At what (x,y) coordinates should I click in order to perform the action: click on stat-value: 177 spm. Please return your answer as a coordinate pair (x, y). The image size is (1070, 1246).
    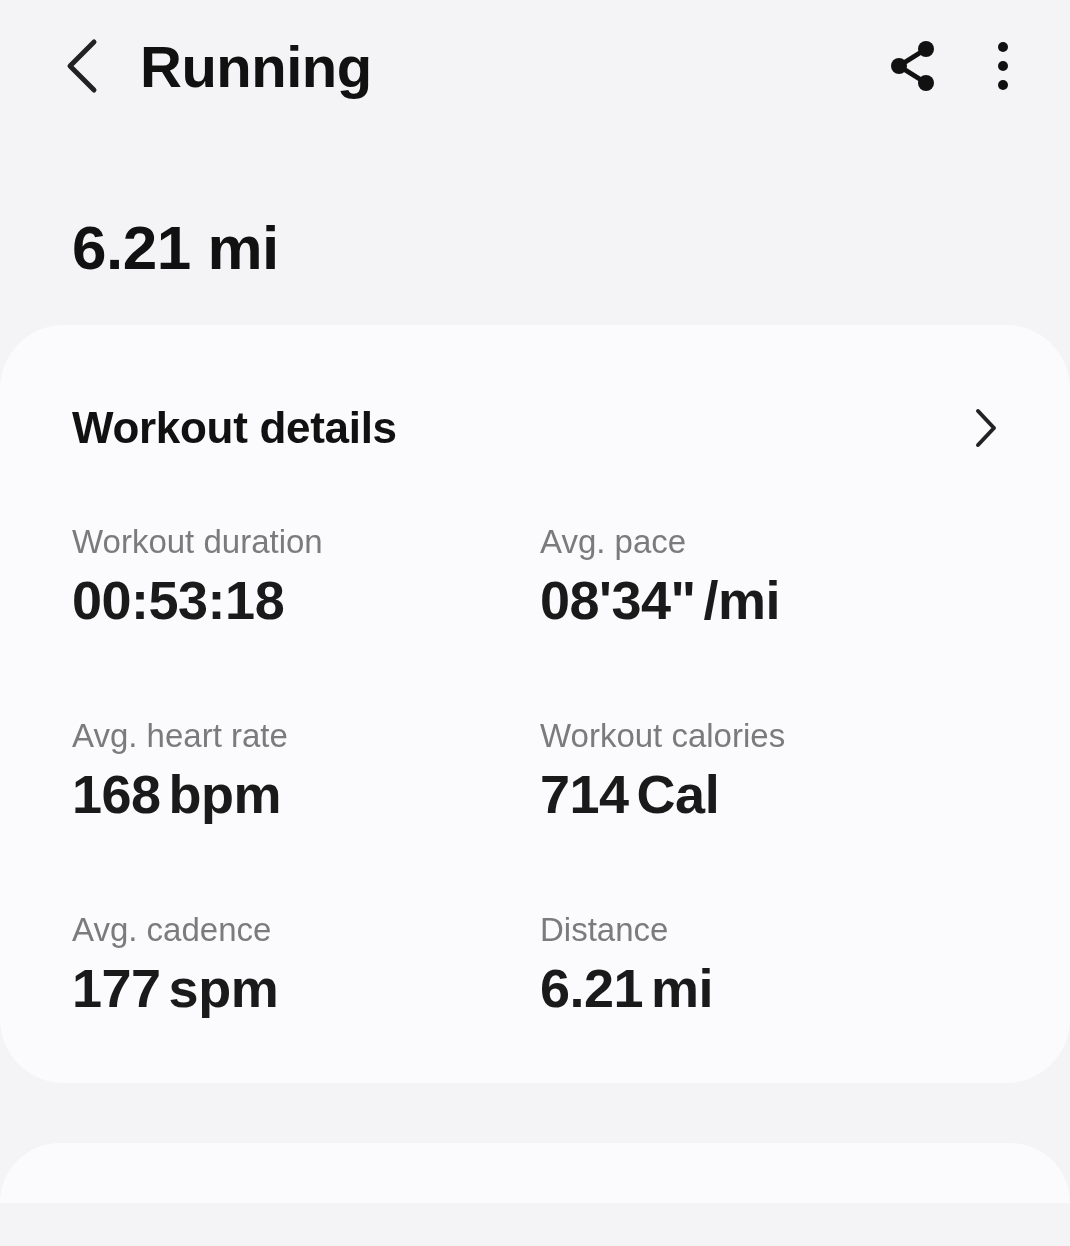
    Looking at the image, I should click on (176, 988).